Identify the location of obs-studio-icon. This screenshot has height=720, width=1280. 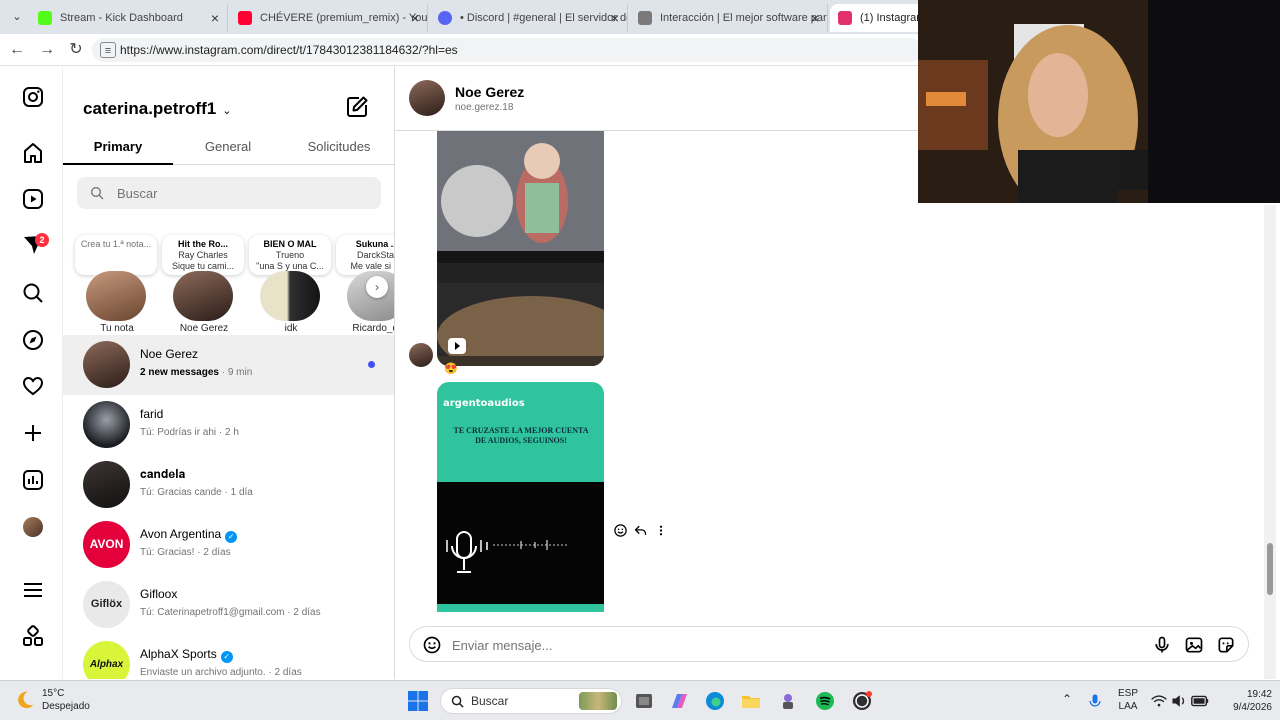
(862, 701).